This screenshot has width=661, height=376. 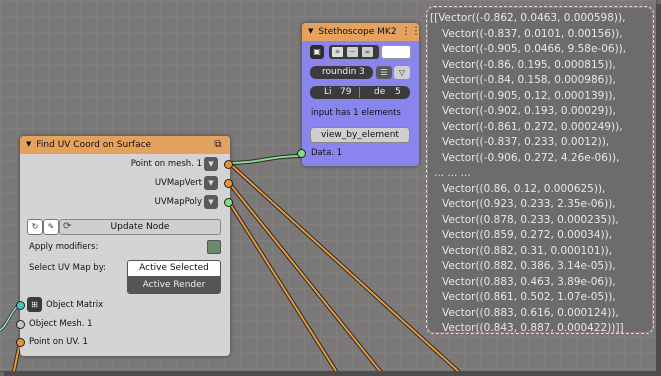 What do you see at coordinates (528, 18) in the screenshot?
I see `viewer-line: [[Vector((-0.862, 0.0463, 0.000598)),` at bounding box center [528, 18].